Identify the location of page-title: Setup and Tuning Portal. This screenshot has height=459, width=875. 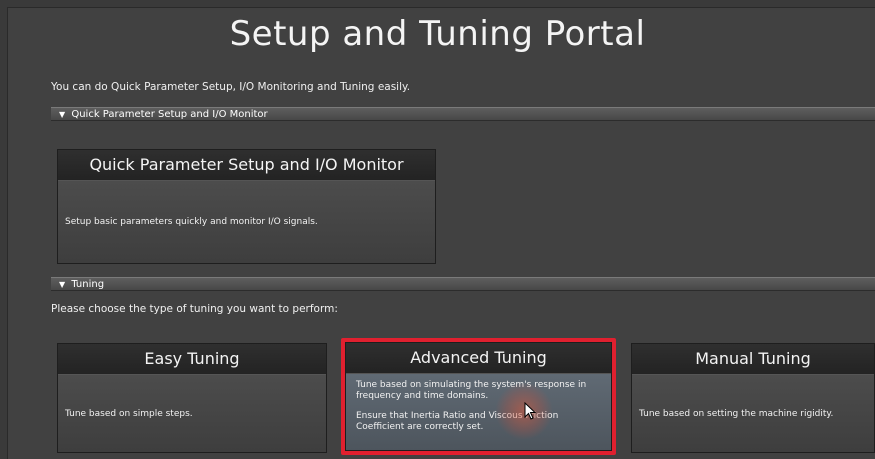
(437, 34).